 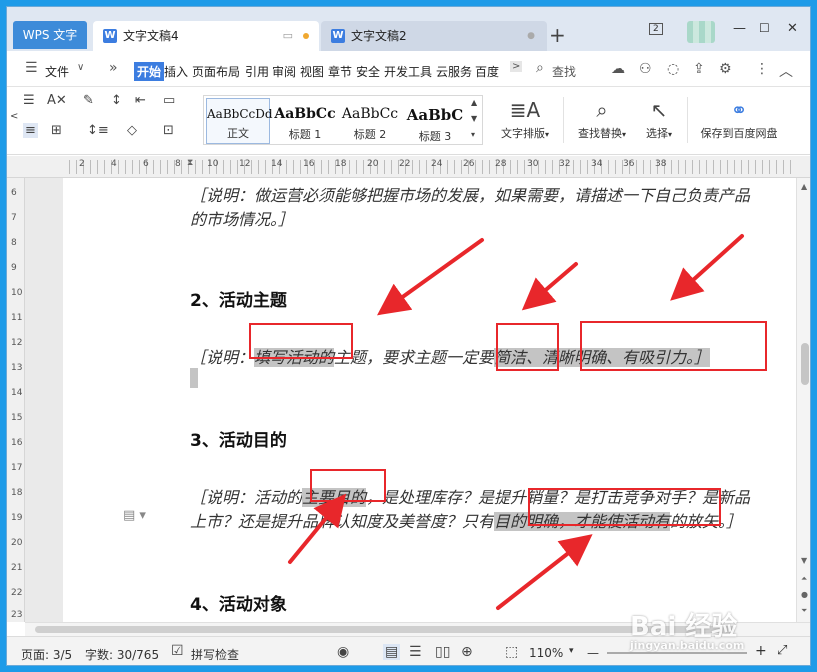 I want to click on paragraph-layout-icon: ▤ ▾, so click(x=134, y=515).